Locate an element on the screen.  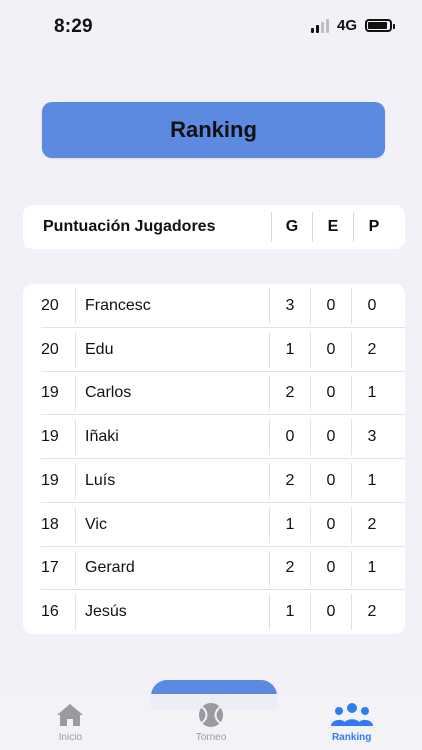
player-name: Jesús is located at coordinates (172, 612).